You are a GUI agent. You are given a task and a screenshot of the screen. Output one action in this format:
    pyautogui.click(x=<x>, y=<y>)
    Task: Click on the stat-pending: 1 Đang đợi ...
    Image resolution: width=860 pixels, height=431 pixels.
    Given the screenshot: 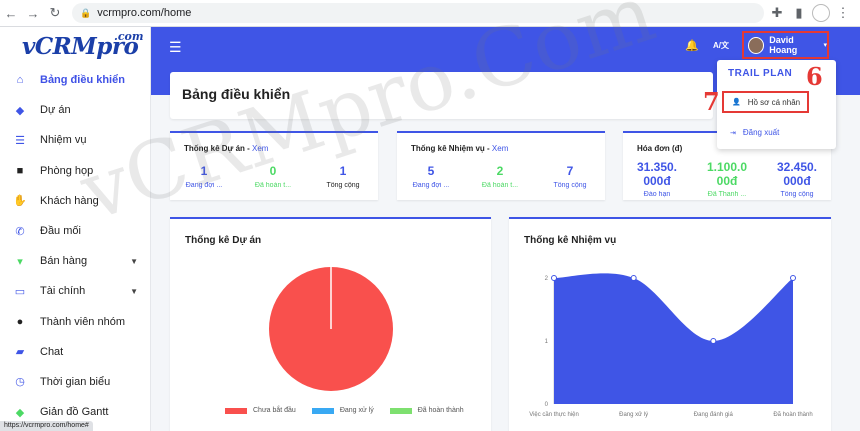 What is the action you would take?
    pyautogui.click(x=204, y=176)
    